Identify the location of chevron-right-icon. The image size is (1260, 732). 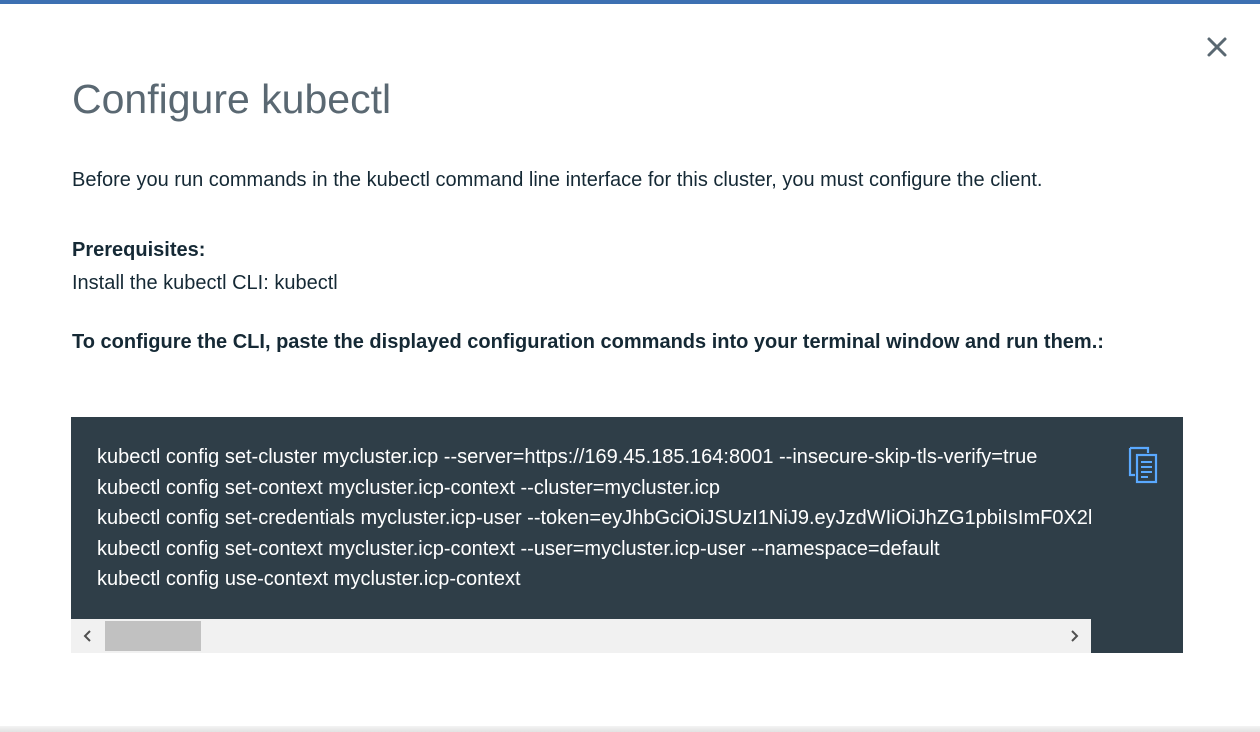
(1075, 636).